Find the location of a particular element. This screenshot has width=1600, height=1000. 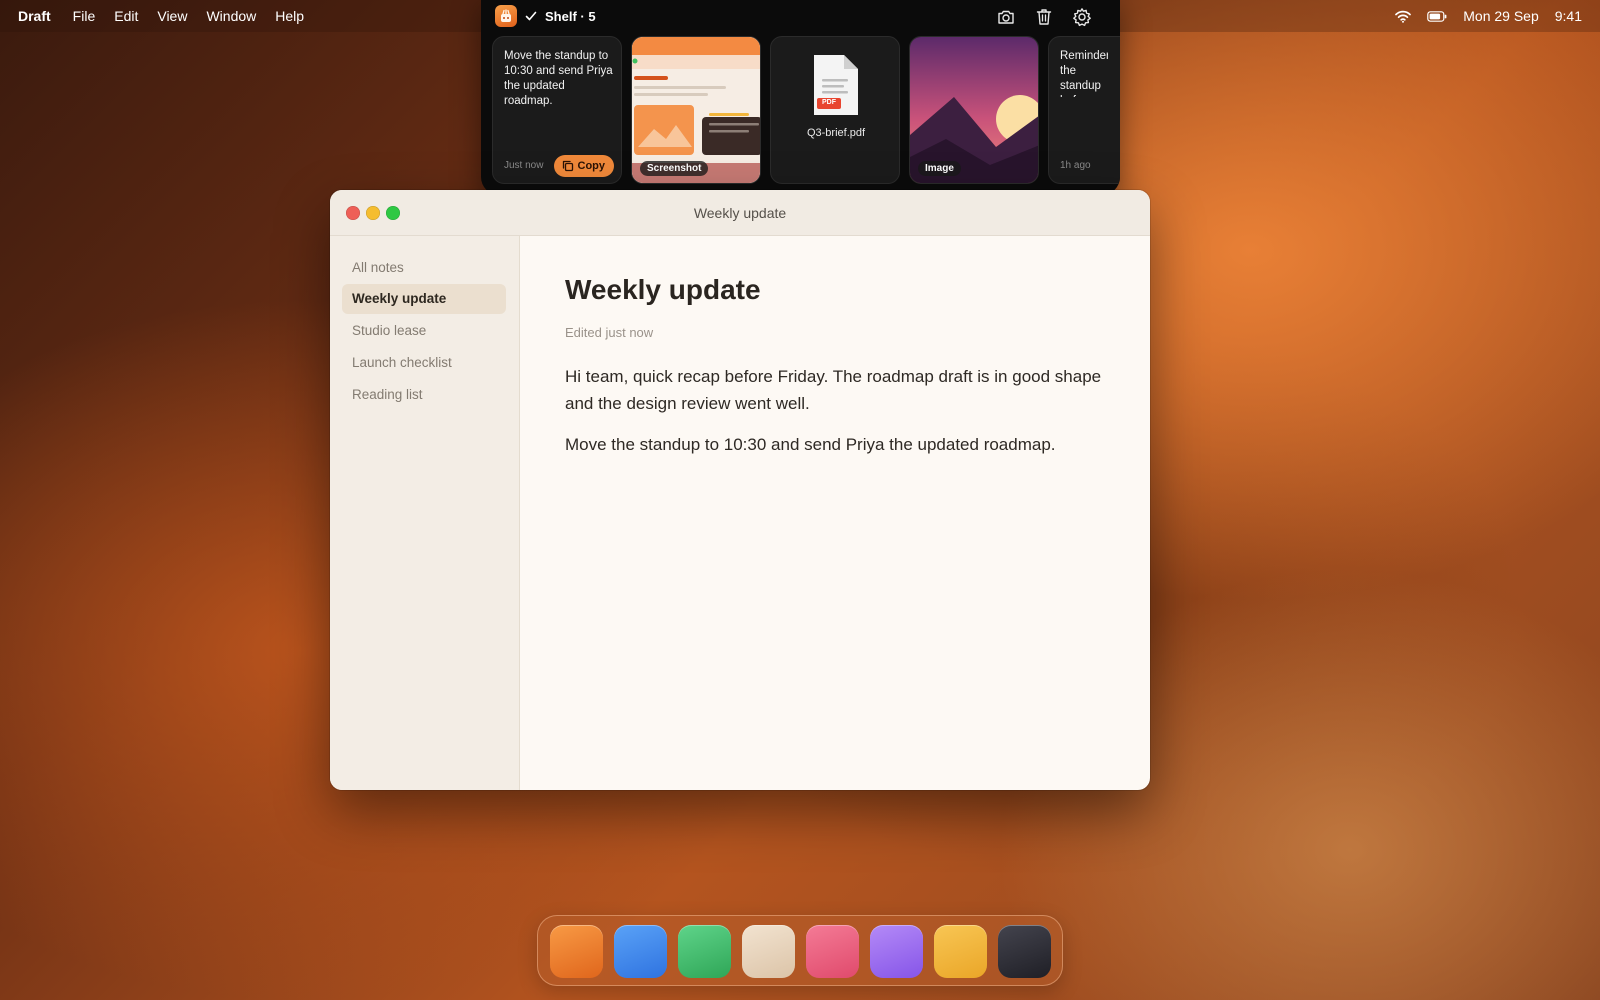

dock-app-purple is located at coordinates (896, 951).